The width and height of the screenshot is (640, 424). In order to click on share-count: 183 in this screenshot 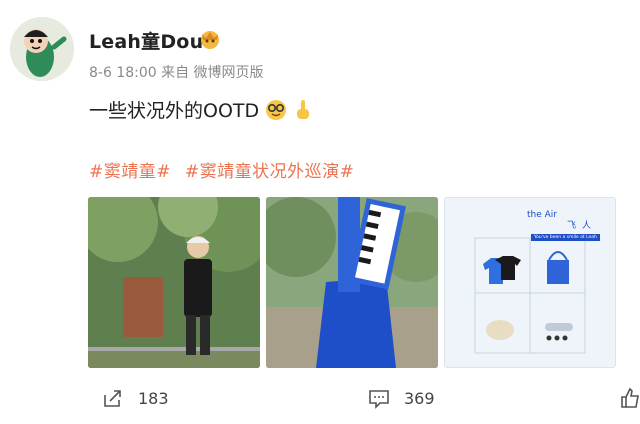, I will do `click(153, 398)`.